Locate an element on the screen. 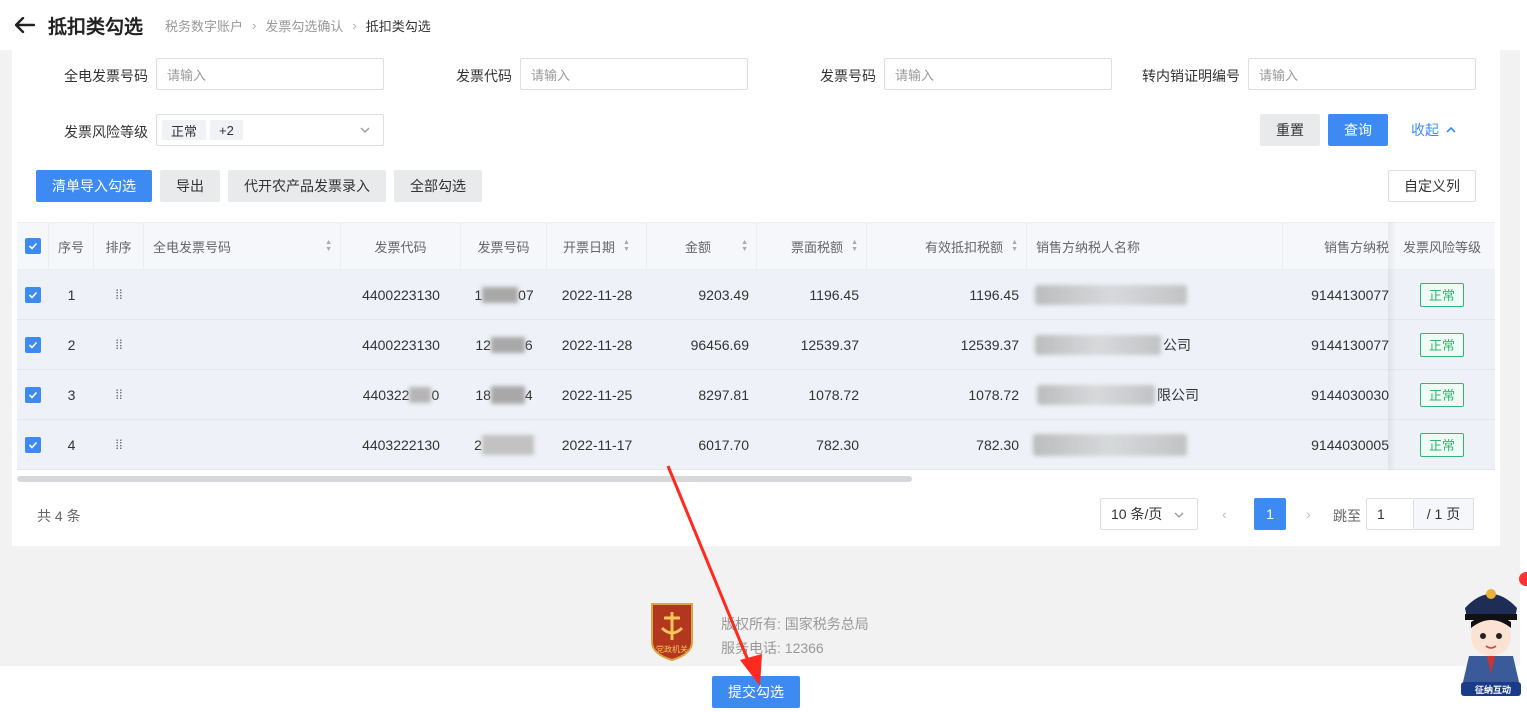 Image resolution: width=1527 pixels, height=712 pixels. header-select-all-checkbox is located at coordinates (33, 246).